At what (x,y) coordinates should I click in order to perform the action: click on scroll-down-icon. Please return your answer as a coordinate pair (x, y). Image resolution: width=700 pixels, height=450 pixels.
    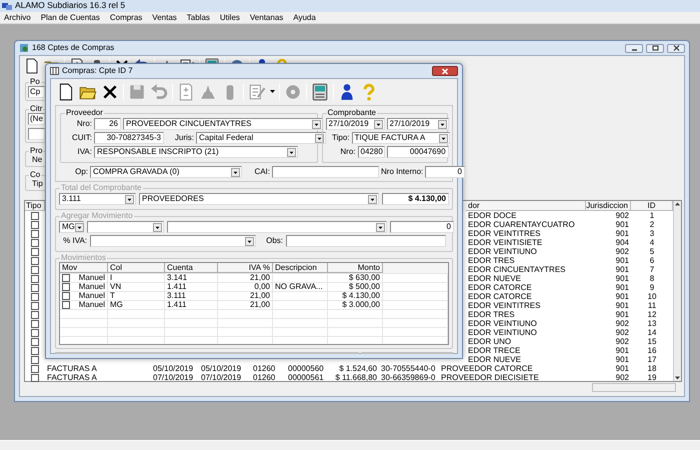
    Looking at the image, I should click on (677, 378).